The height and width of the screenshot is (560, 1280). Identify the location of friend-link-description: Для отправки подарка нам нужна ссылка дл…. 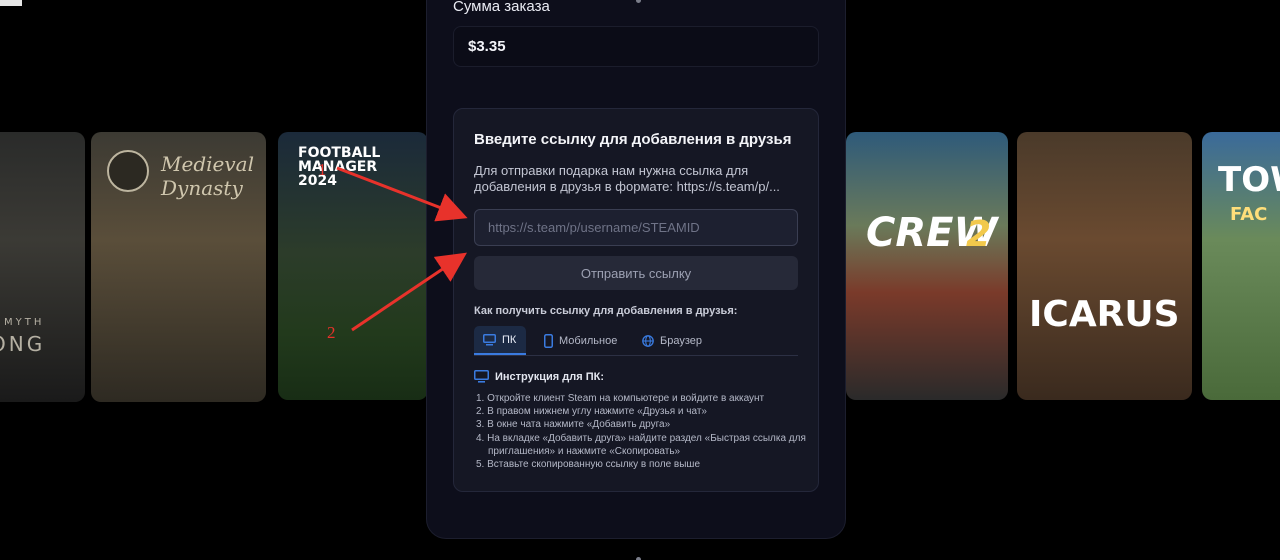
(627, 178).